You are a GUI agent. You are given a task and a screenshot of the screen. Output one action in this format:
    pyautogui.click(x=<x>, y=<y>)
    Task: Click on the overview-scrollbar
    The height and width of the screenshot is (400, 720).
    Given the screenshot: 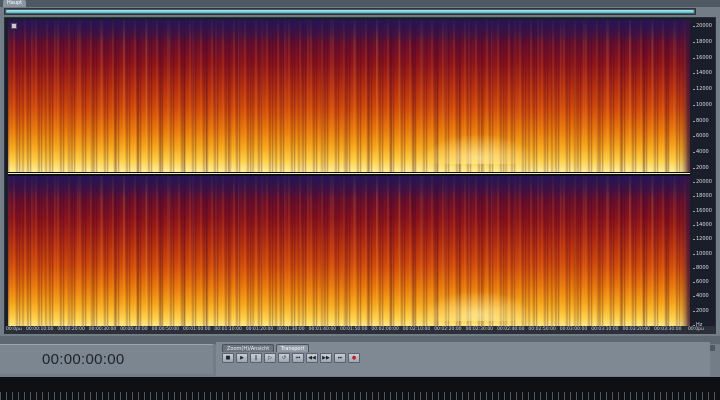 What is the action you would take?
    pyautogui.click(x=350, y=11)
    